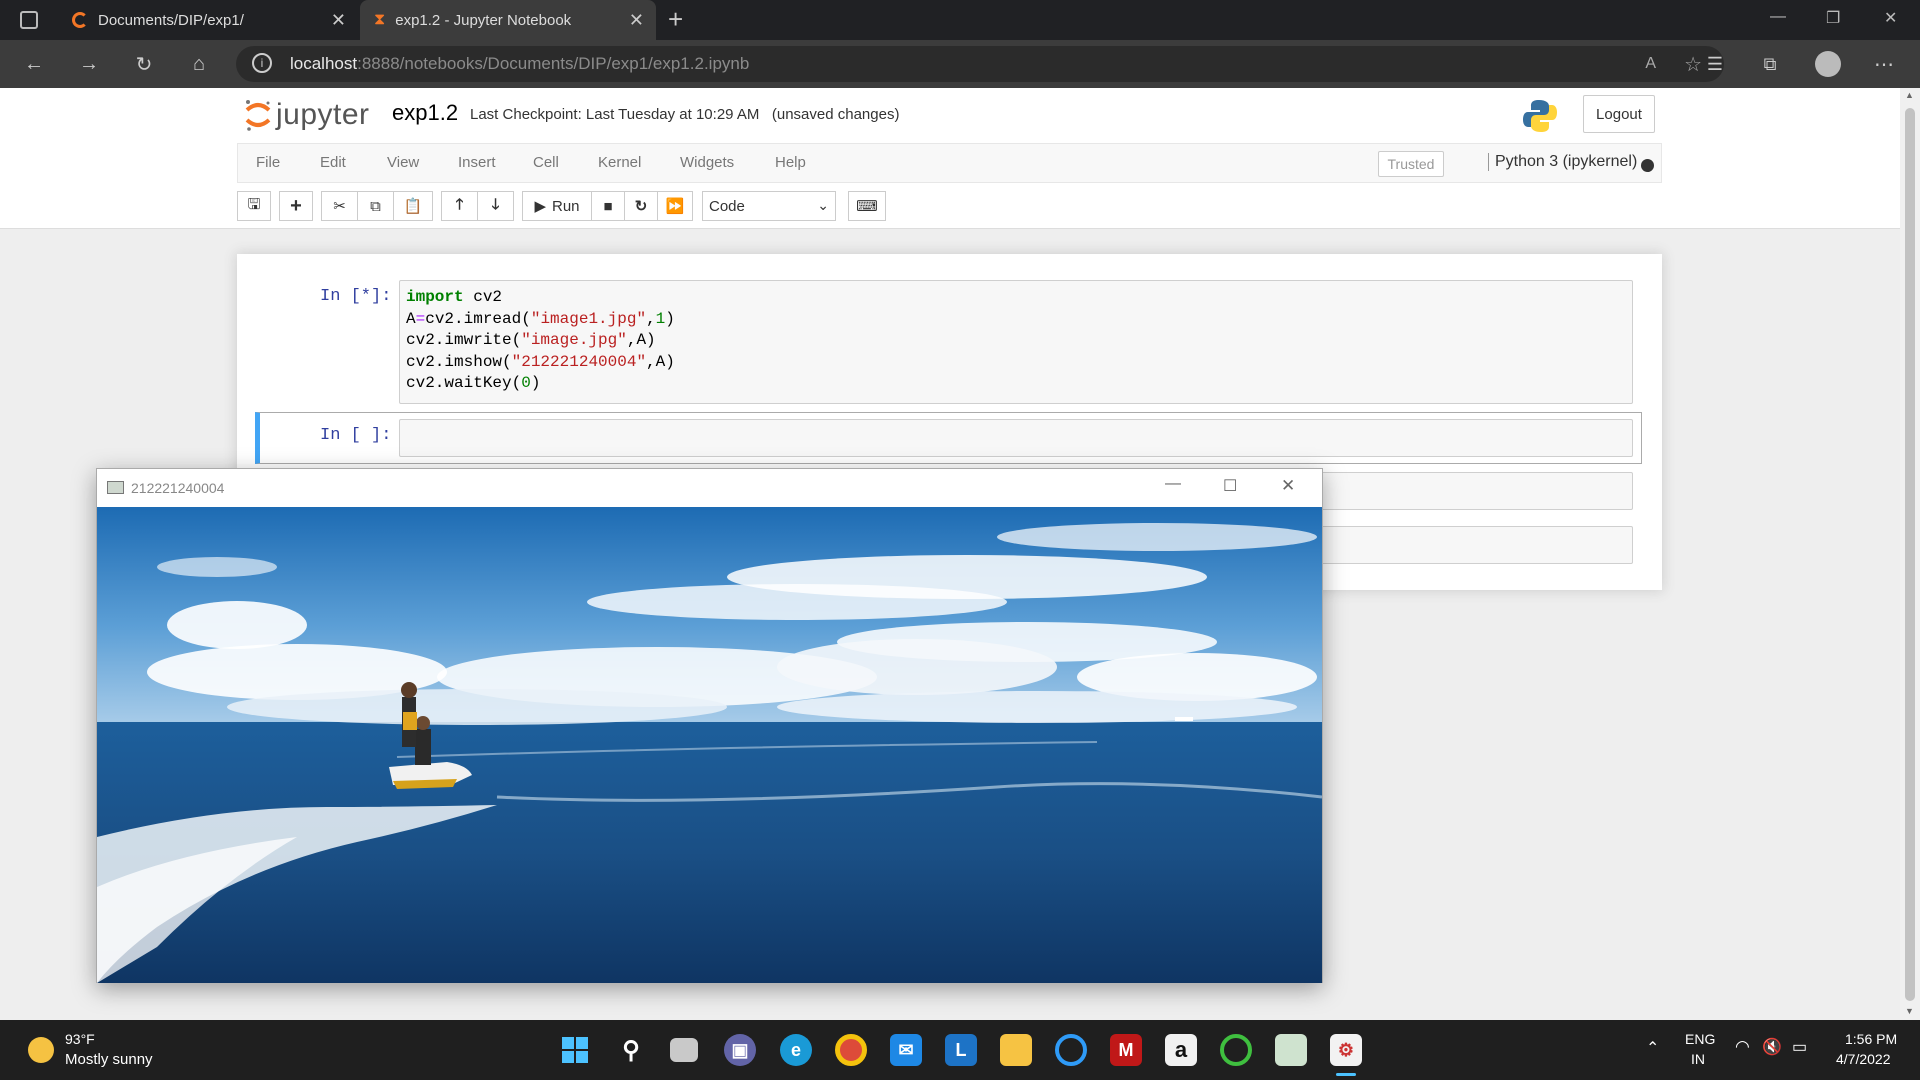 The width and height of the screenshot is (1920, 1080). What do you see at coordinates (323, 115) in the screenshot?
I see `jupyter-logo-text: jupyter` at bounding box center [323, 115].